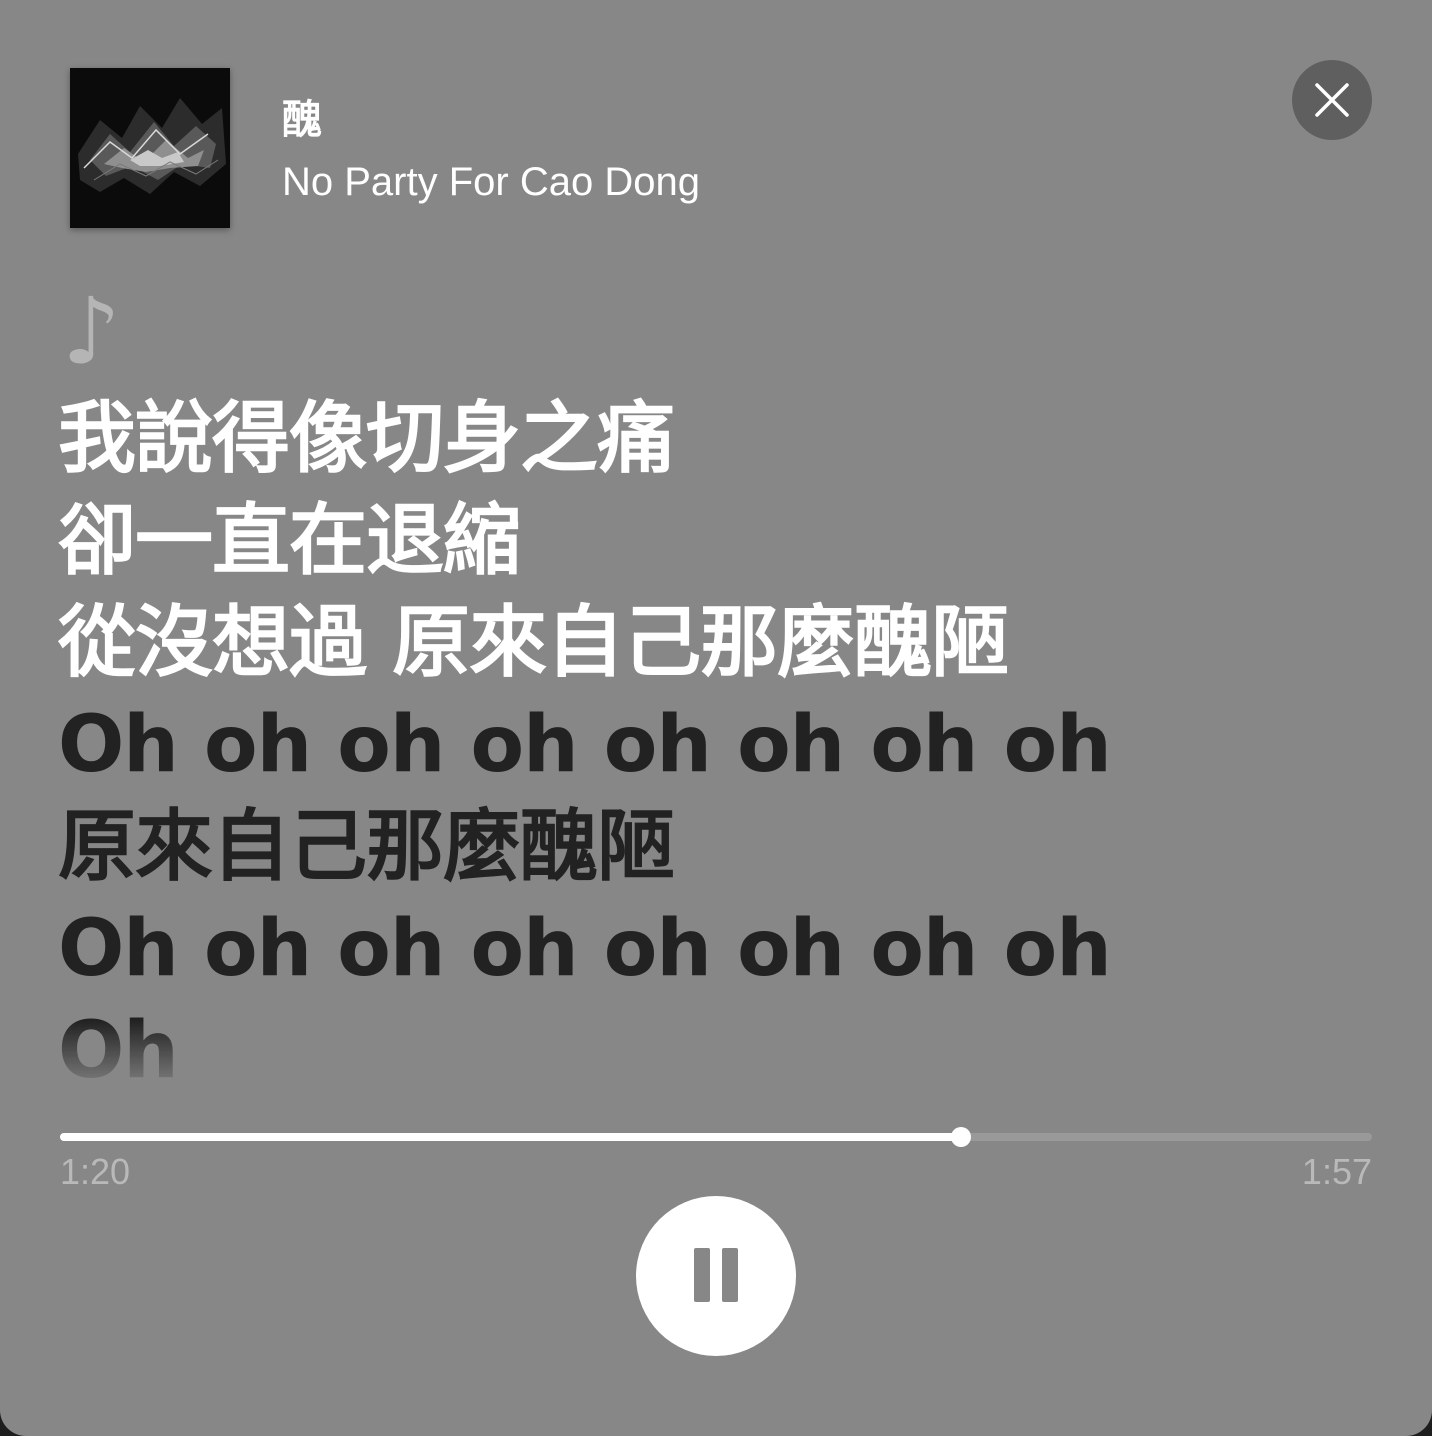  I want to click on close-button, so click(1332, 100).